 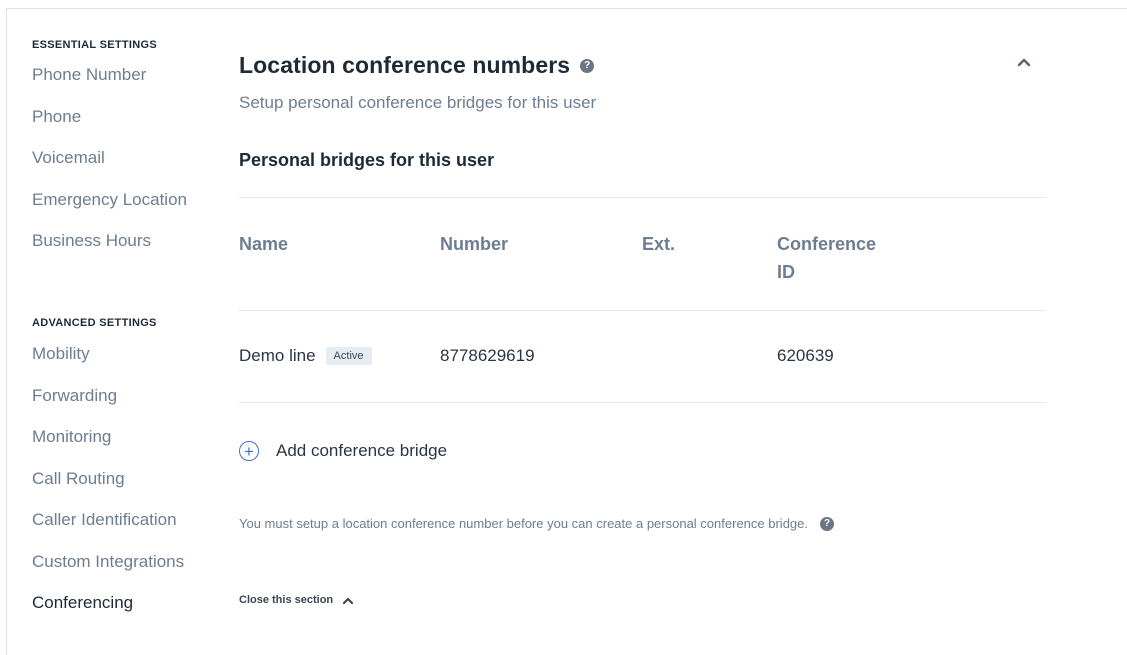 What do you see at coordinates (122, 117) in the screenshot?
I see `sidebar-item-phone: Phone` at bounding box center [122, 117].